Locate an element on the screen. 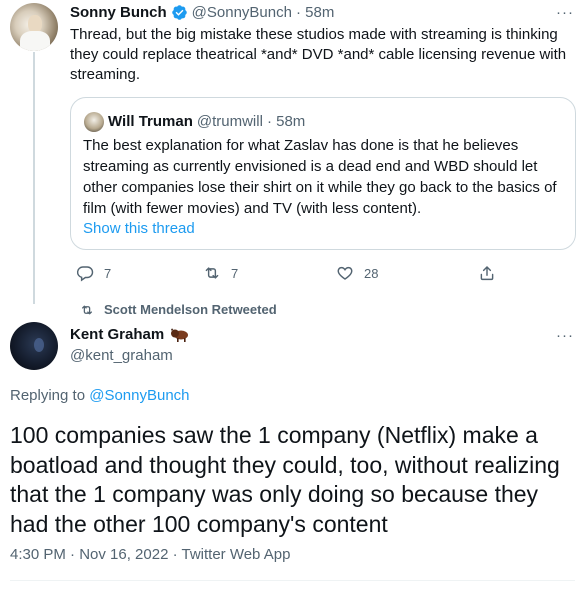 The height and width of the screenshot is (591, 585). avatar-will-truman is located at coordinates (94, 122).